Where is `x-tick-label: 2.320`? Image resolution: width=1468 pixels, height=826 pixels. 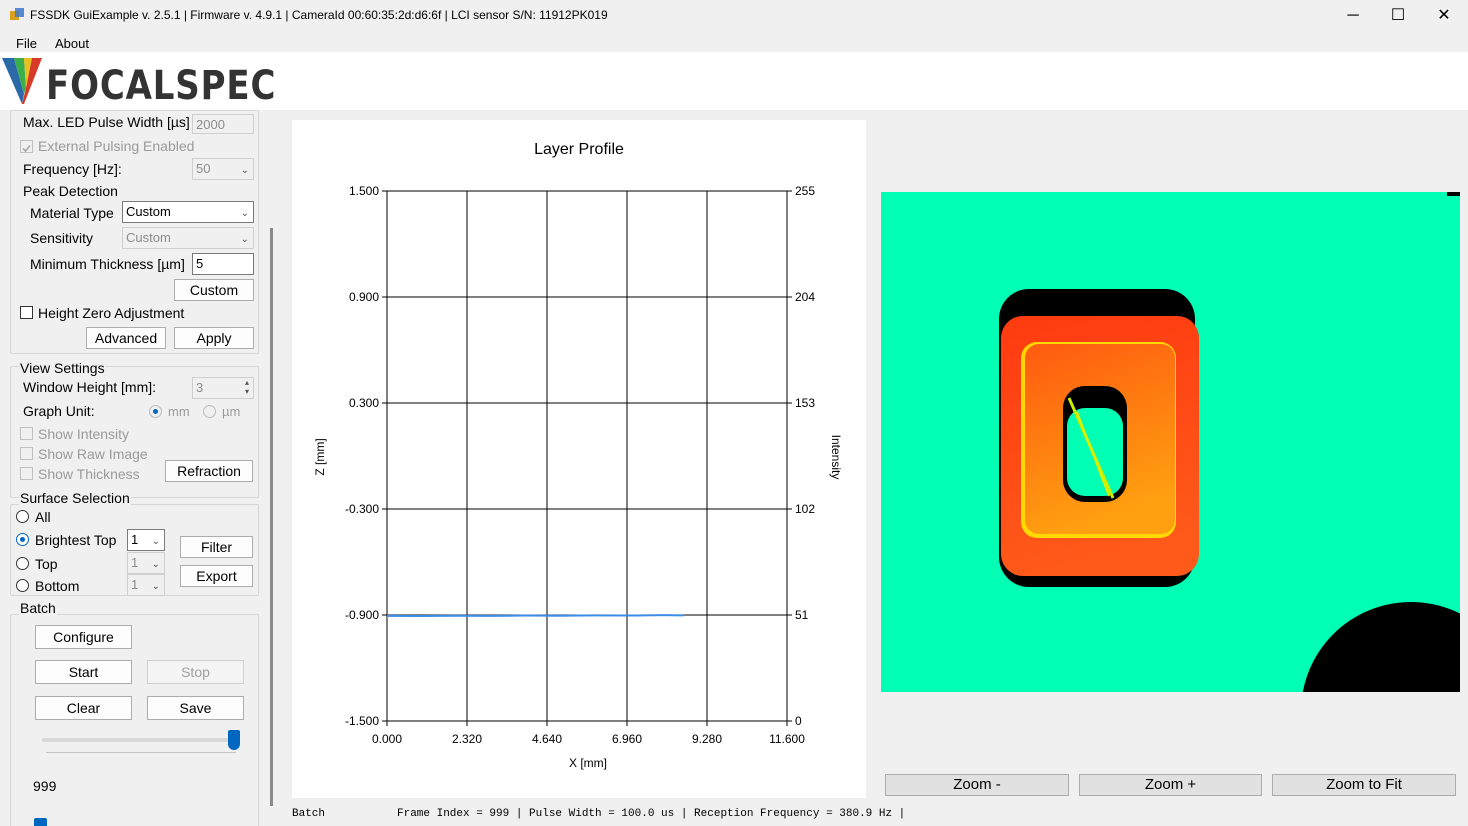
x-tick-label: 2.320 is located at coordinates (467, 739).